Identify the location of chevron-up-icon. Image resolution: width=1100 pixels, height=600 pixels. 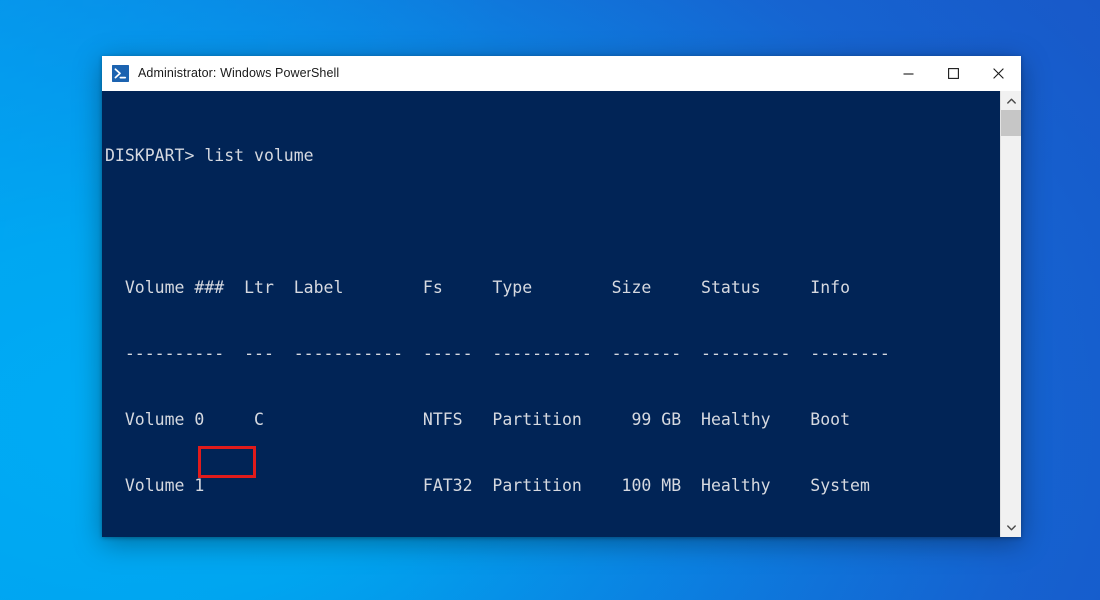
(1011, 101).